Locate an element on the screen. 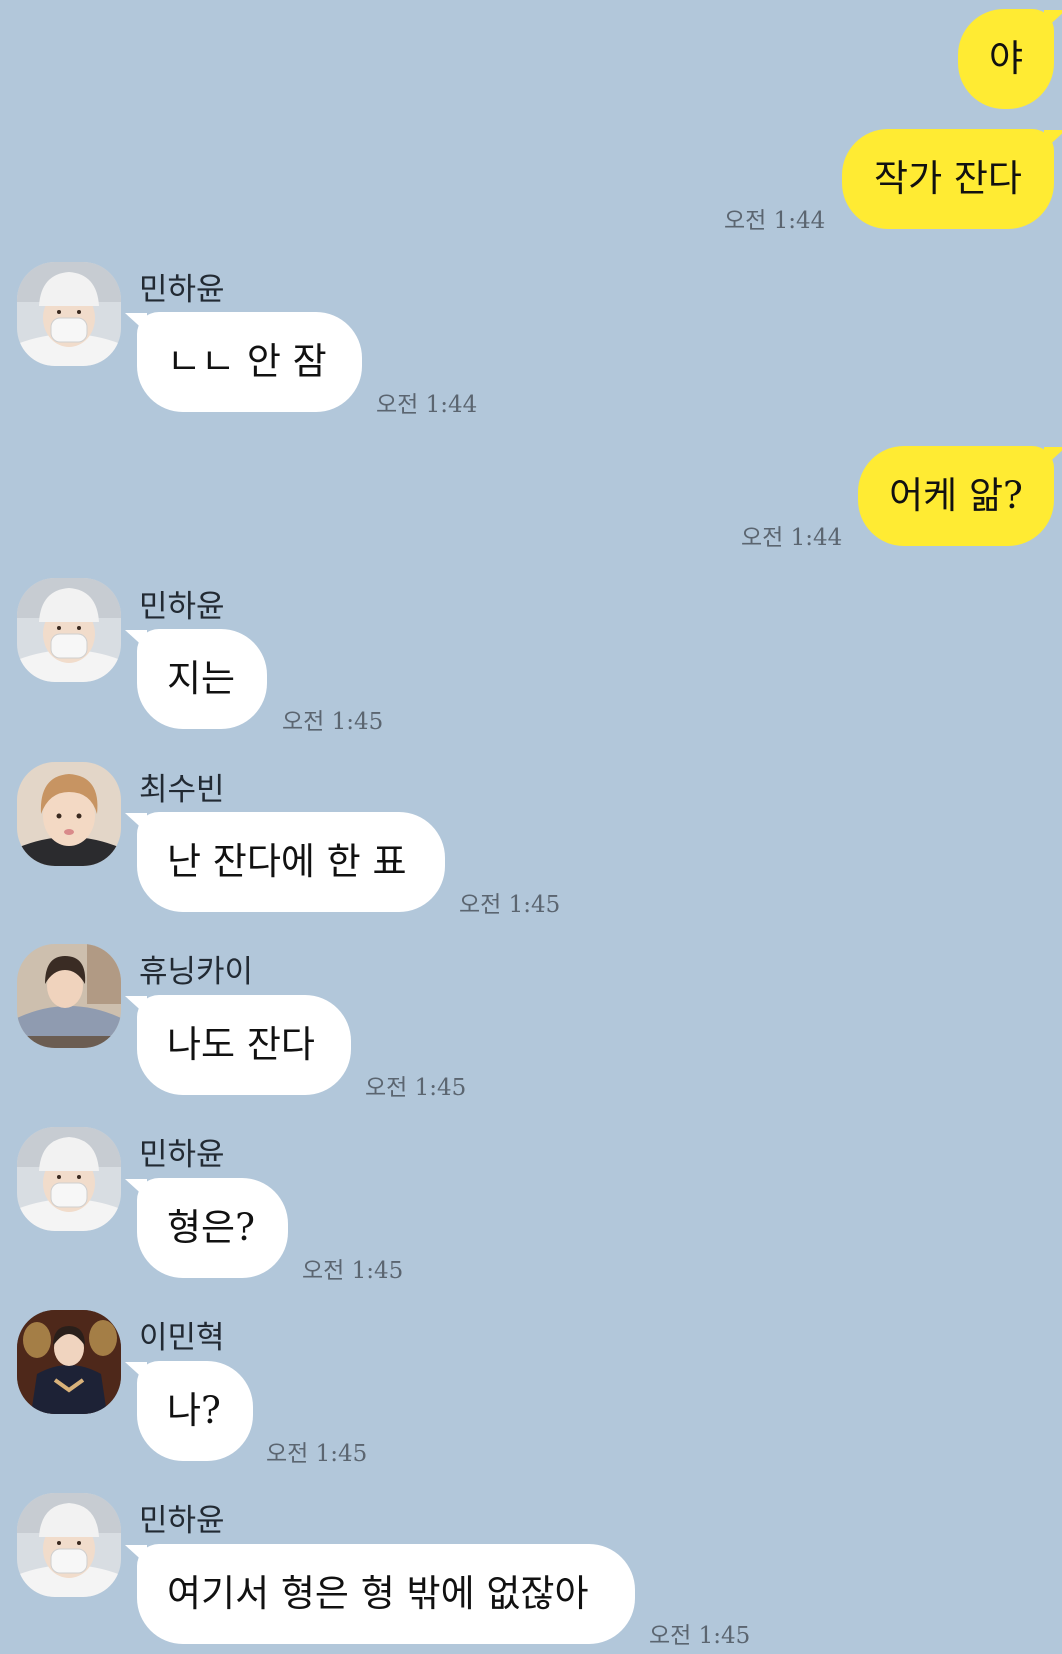 This screenshot has height=1654, width=1062. message-text: 난 잔다에 한 표 is located at coordinates (287, 861).